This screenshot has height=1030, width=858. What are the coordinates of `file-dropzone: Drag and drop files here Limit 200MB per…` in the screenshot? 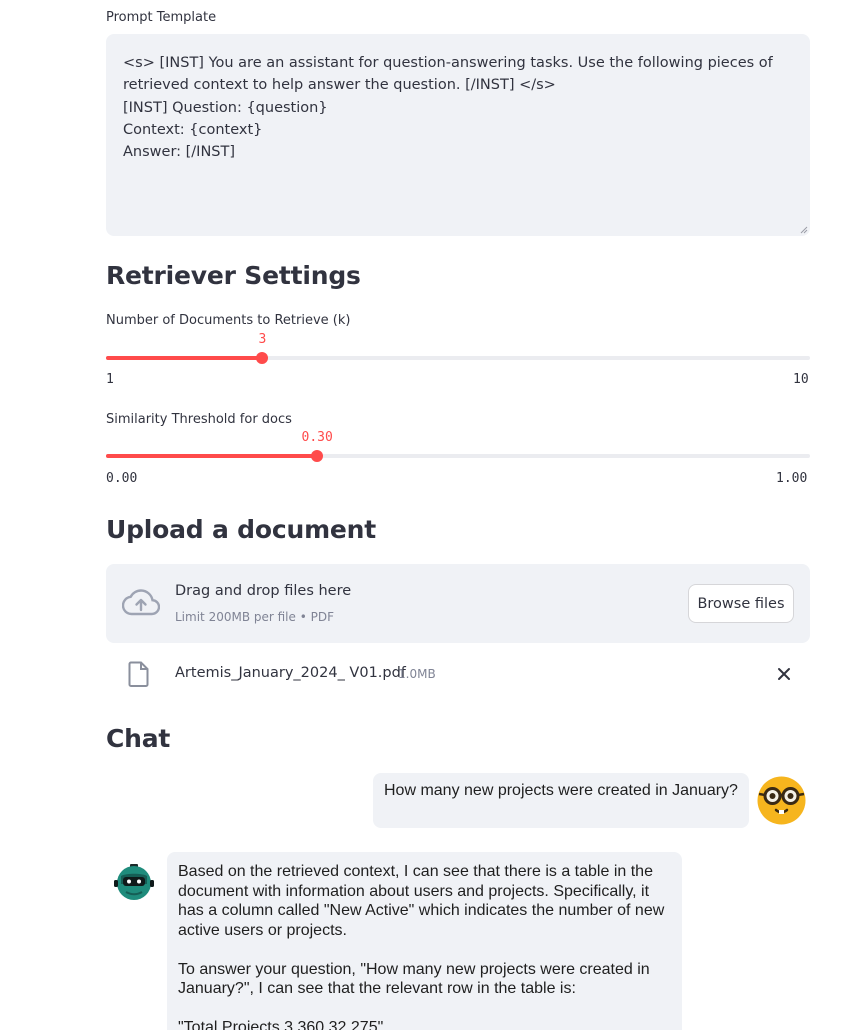 It's located at (458, 603).